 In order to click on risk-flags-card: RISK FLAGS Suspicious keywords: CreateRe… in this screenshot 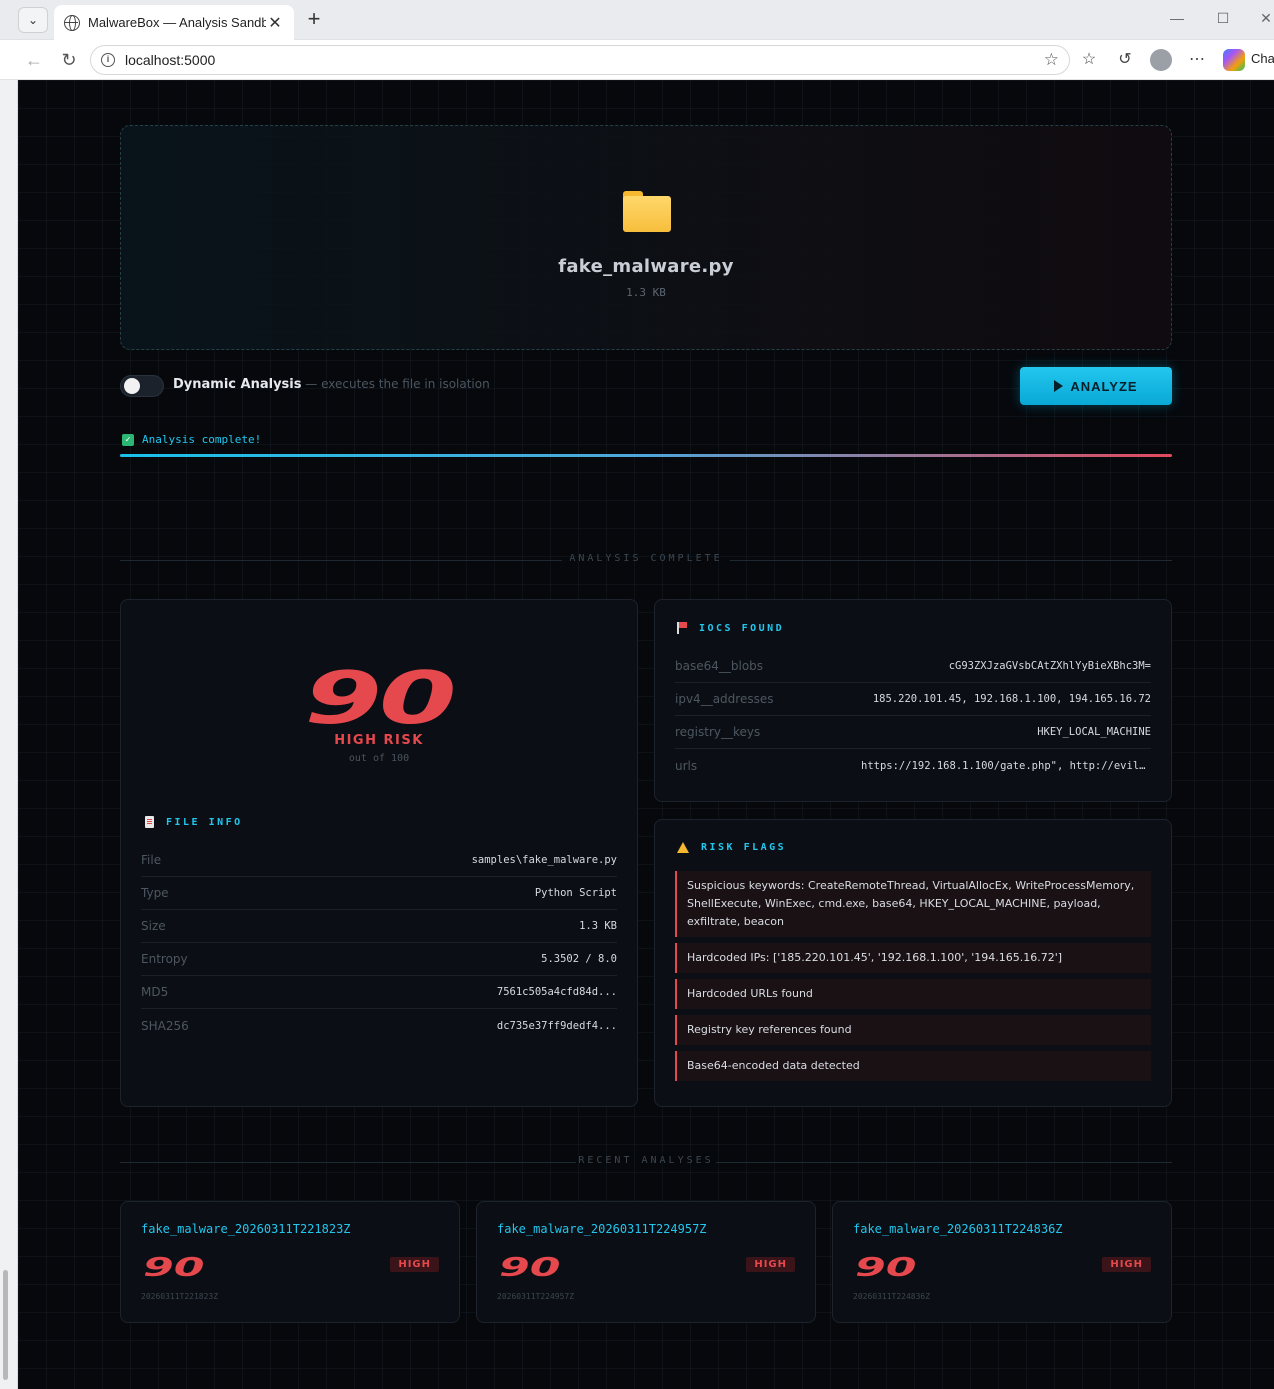, I will do `click(913, 963)`.